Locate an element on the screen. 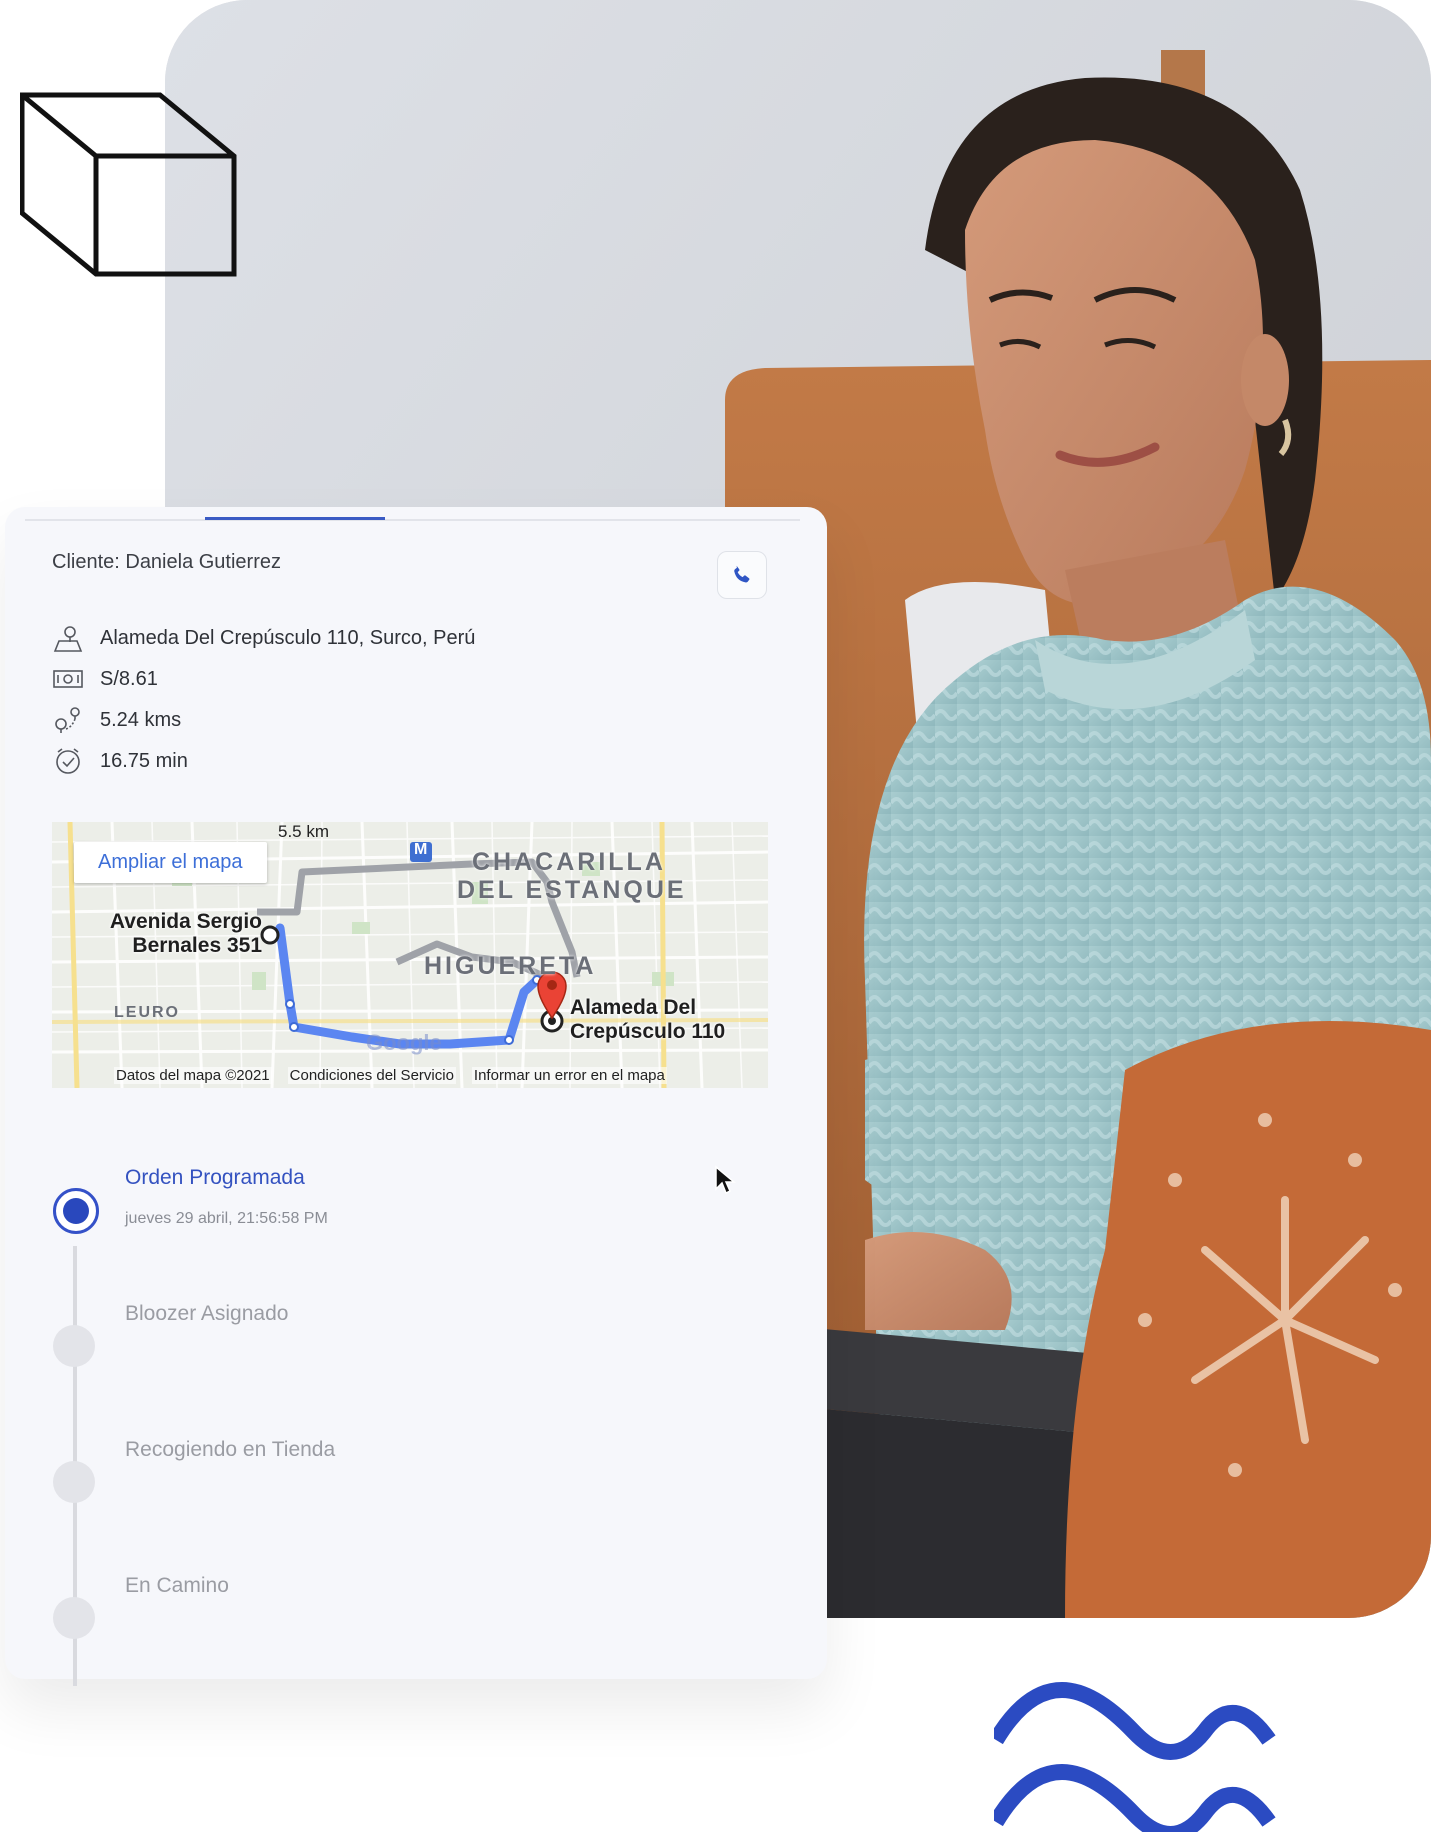 This screenshot has height=1832, width=1433. timeline-step-1-title: Orden Programada is located at coordinates (215, 1177).